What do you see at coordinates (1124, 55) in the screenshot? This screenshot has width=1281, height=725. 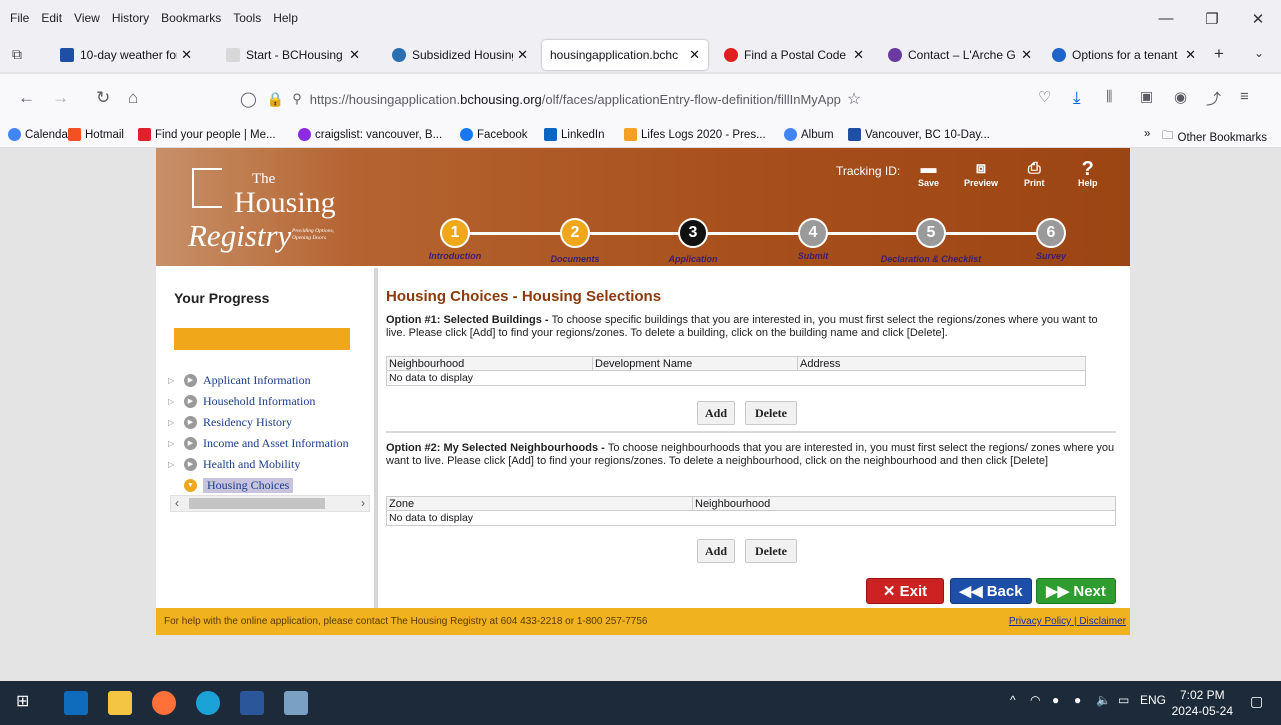 I see `tab-options-tenant: Options for a tenant ✕` at bounding box center [1124, 55].